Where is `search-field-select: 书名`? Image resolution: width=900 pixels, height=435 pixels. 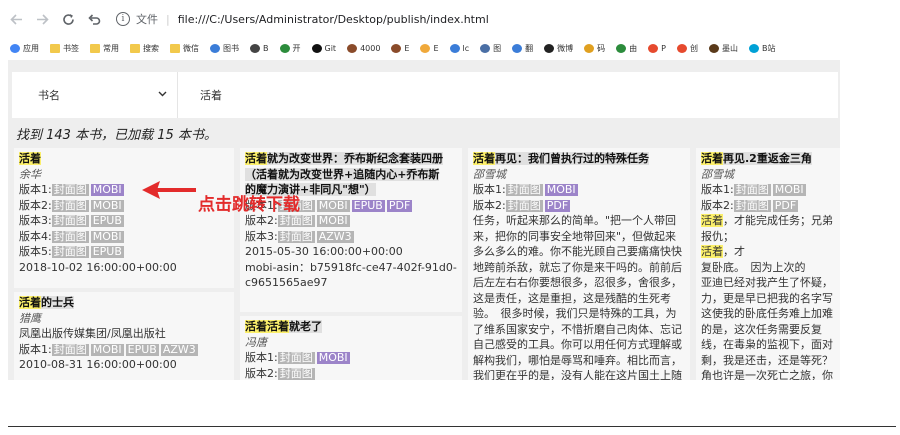 search-field-select: 书名 is located at coordinates (95, 95).